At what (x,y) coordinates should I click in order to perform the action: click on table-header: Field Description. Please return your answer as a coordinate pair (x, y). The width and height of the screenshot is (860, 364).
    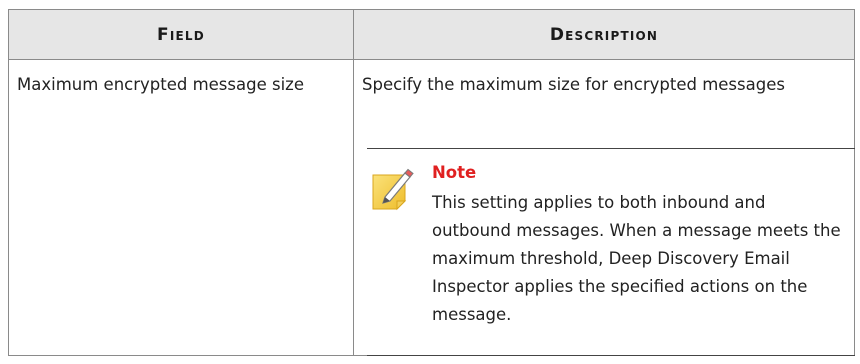
    Looking at the image, I should click on (431, 34).